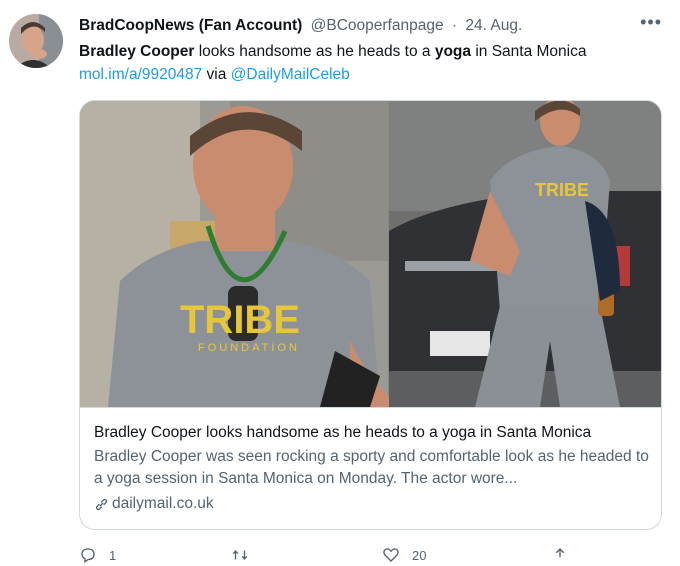 Image resolution: width=680 pixels, height=566 pixels. What do you see at coordinates (113, 555) in the screenshot?
I see `reply-count: 1` at bounding box center [113, 555].